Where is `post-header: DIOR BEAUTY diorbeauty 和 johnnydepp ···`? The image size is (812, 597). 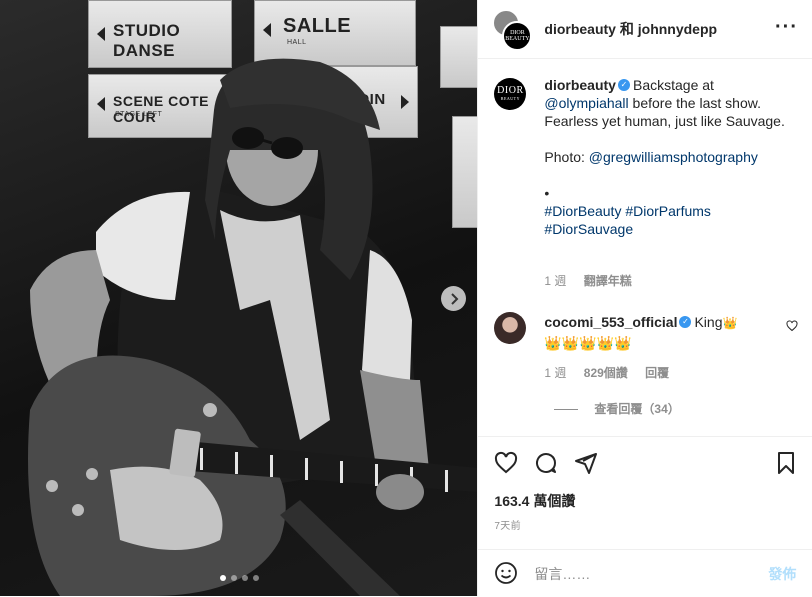
post-header: DIOR BEAUTY diorbeauty 和 johnnydepp ··· is located at coordinates (645, 29).